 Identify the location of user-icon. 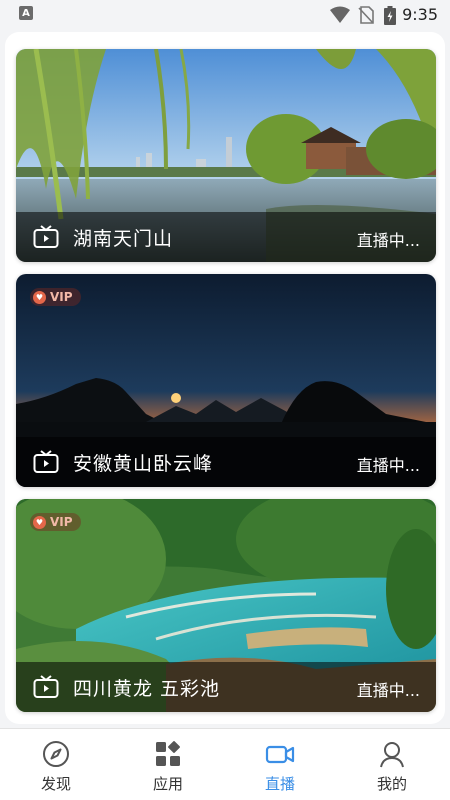
(392, 755).